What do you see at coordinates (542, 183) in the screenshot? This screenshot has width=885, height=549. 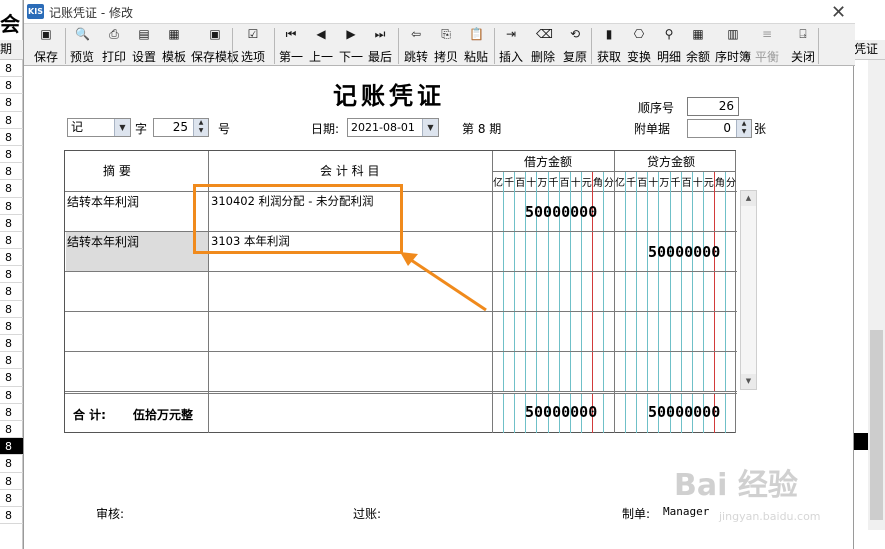 I see `digit-header-label: 万` at bounding box center [542, 183].